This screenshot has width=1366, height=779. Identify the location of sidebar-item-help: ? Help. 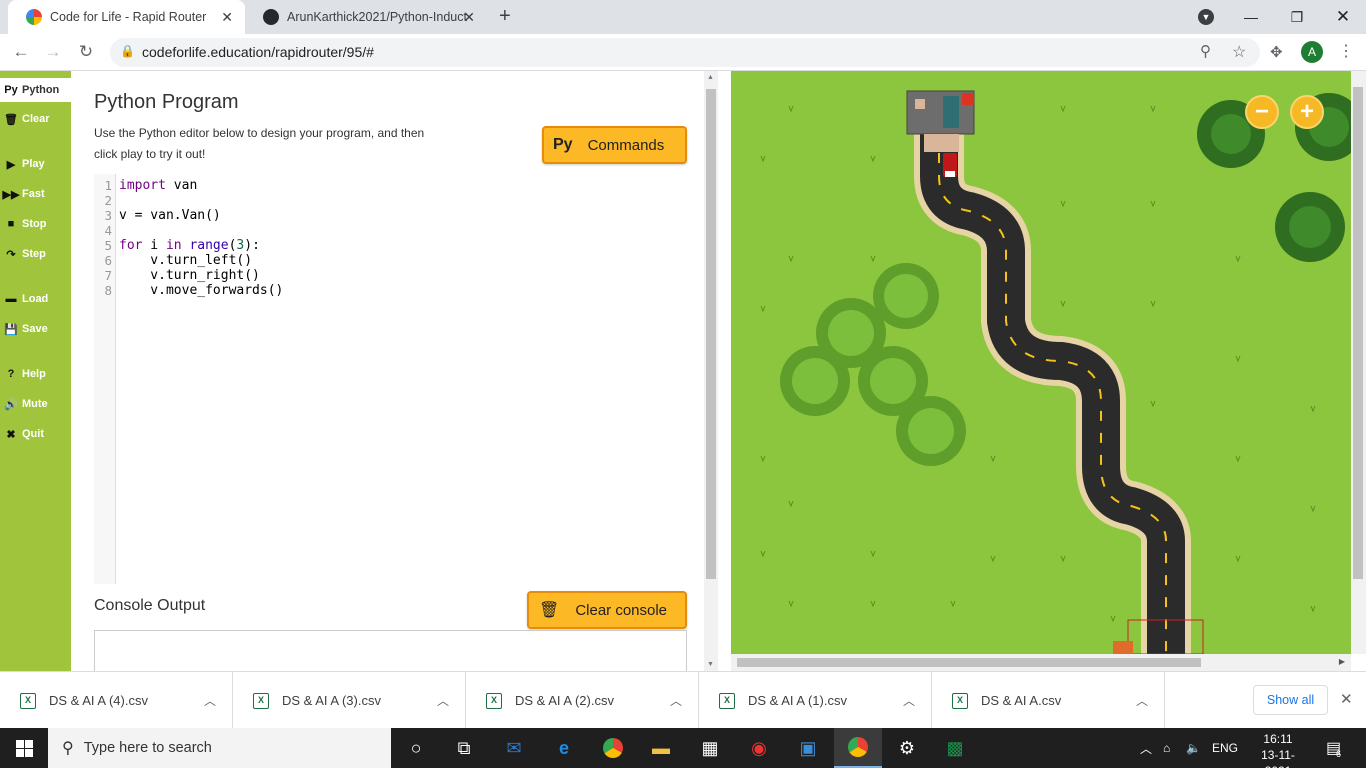
(35, 374).